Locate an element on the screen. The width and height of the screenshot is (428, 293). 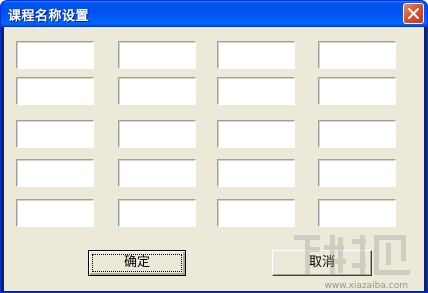
course-name-field-r2-c2 is located at coordinates (157, 91).